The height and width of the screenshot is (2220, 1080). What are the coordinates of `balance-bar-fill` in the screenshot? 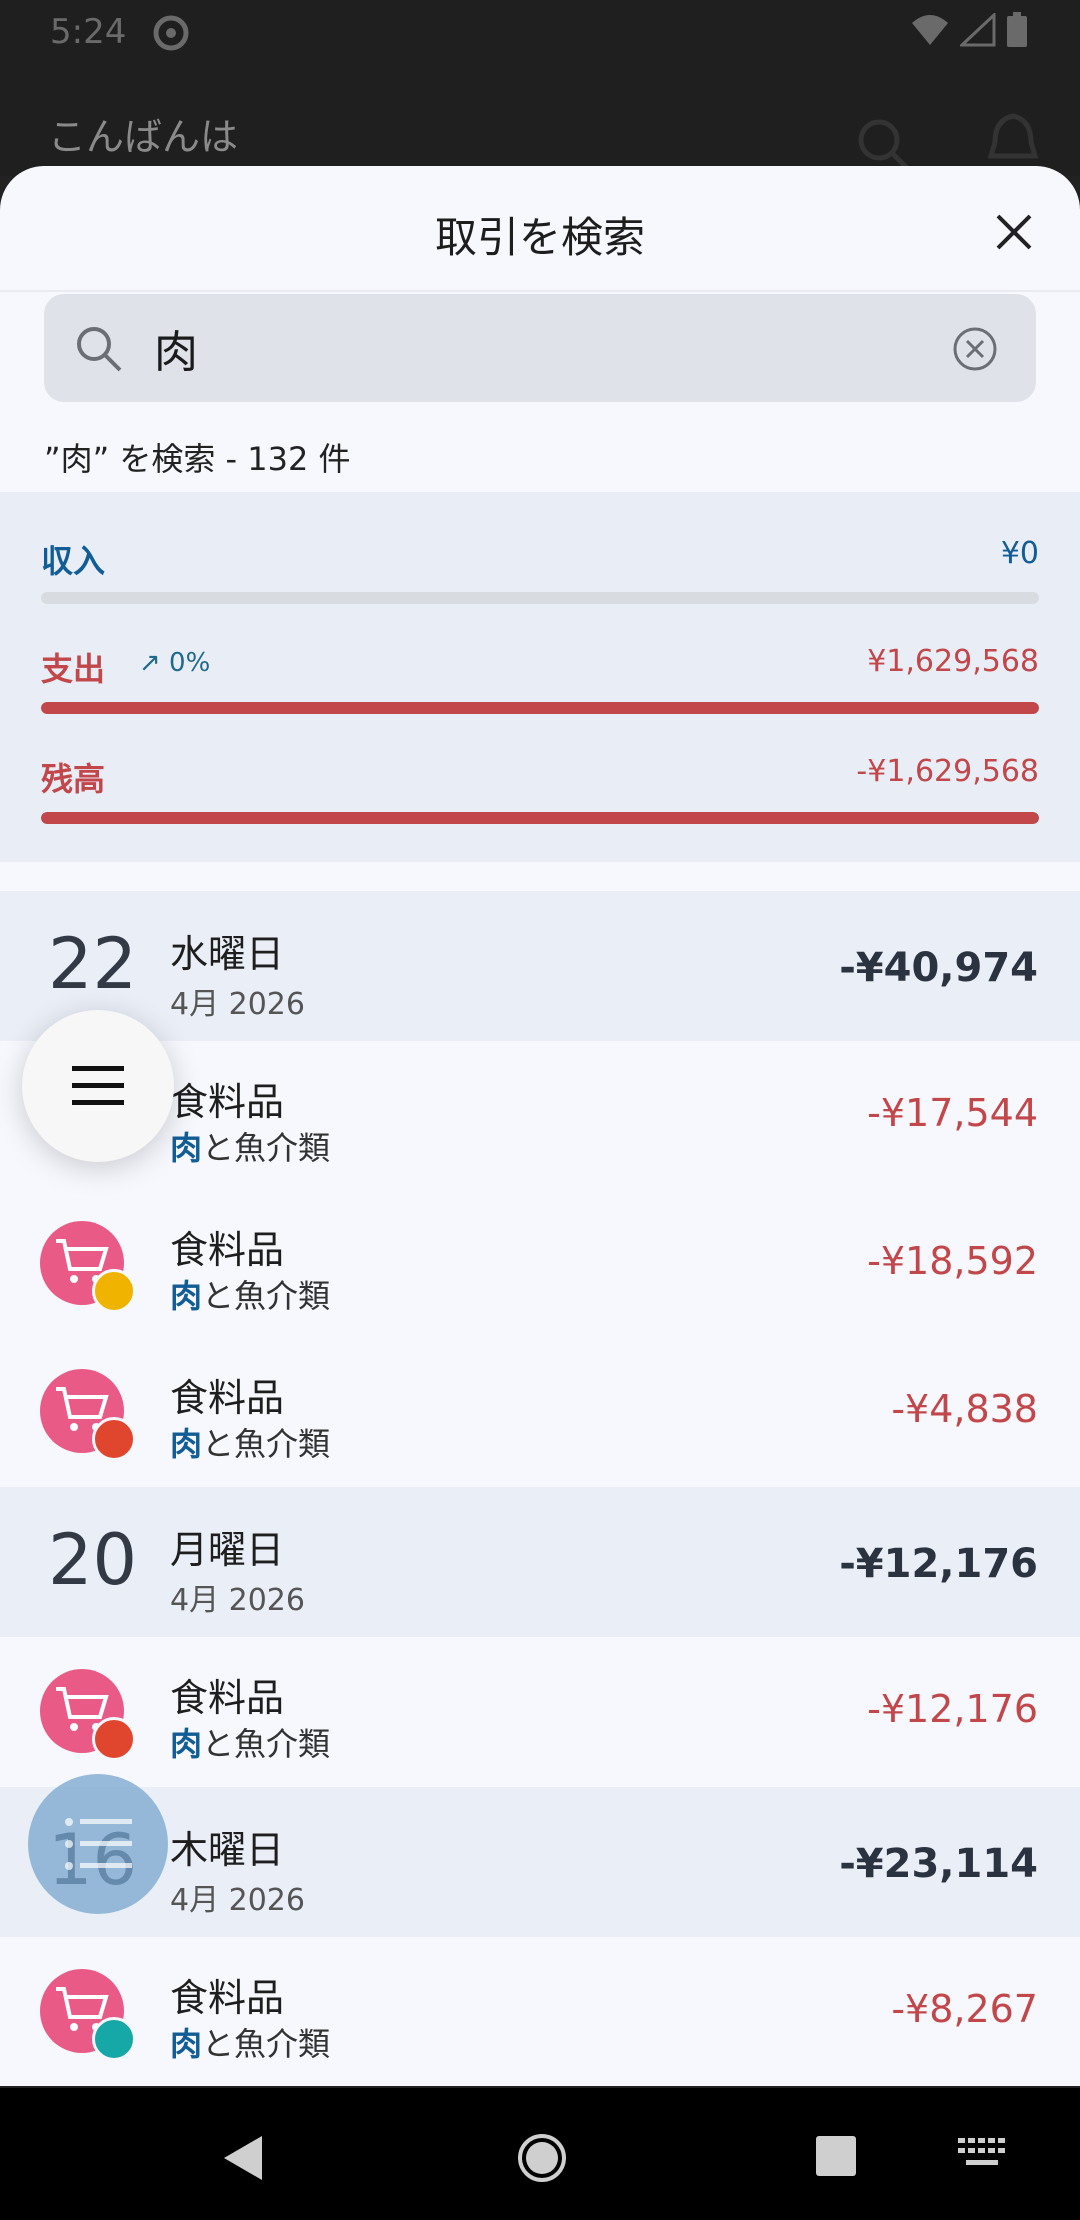 It's located at (540, 818).